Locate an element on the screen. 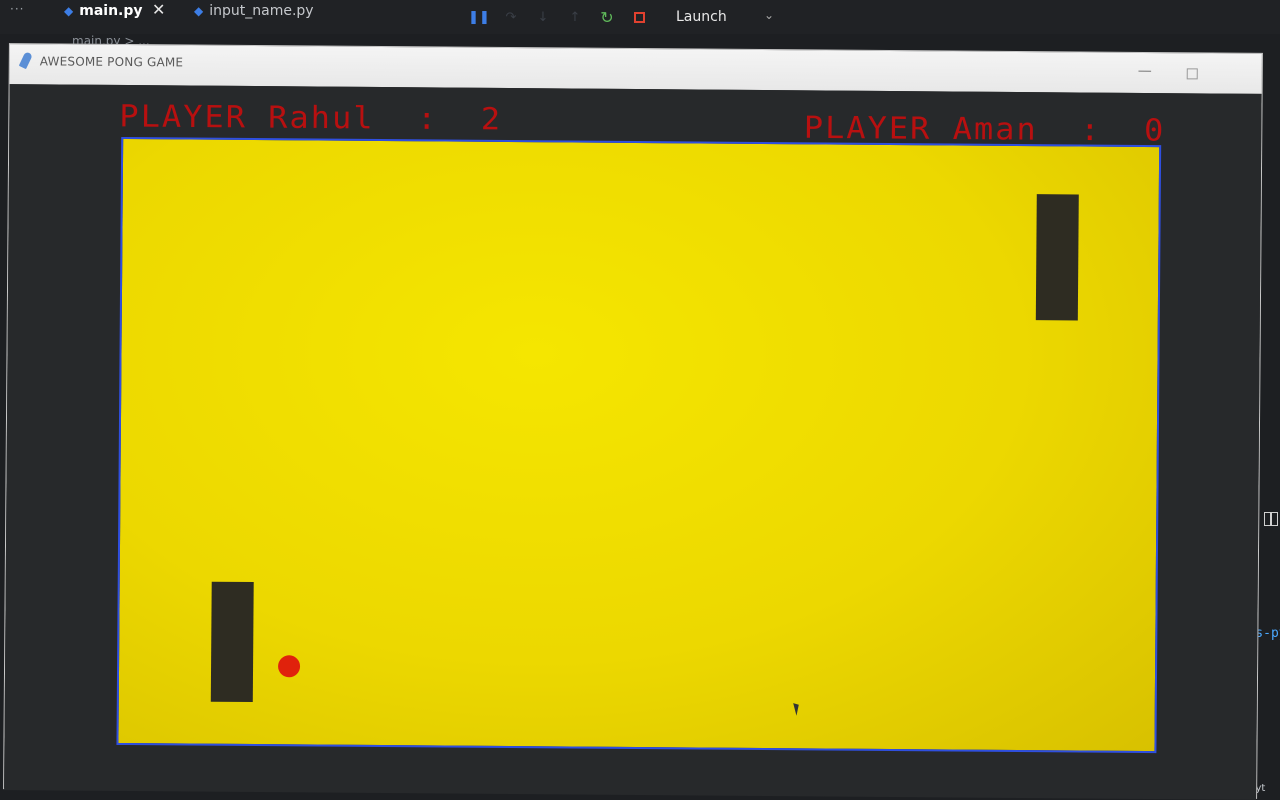  mouse-cursor-icon is located at coordinates (797, 708).